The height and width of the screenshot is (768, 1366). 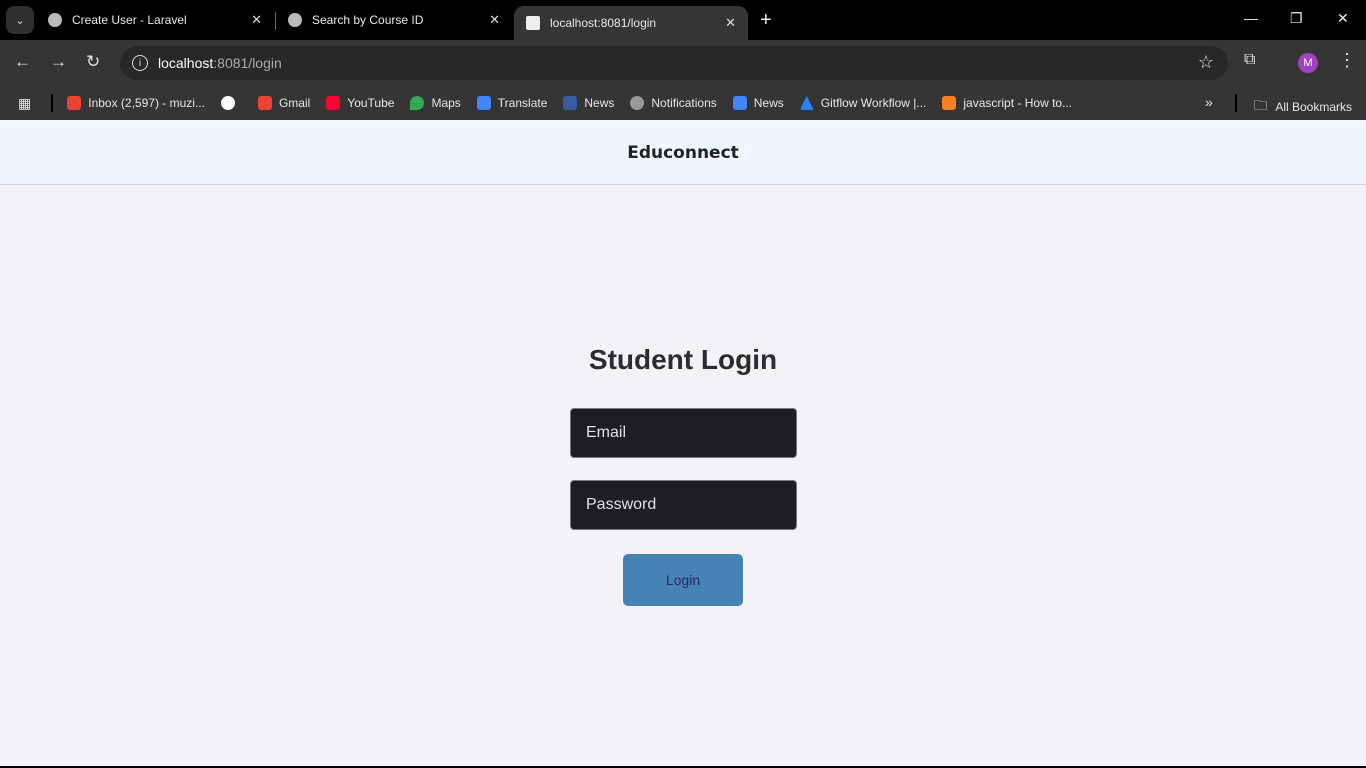 I want to click on bookmark-label: Notifications, so click(x=684, y=103).